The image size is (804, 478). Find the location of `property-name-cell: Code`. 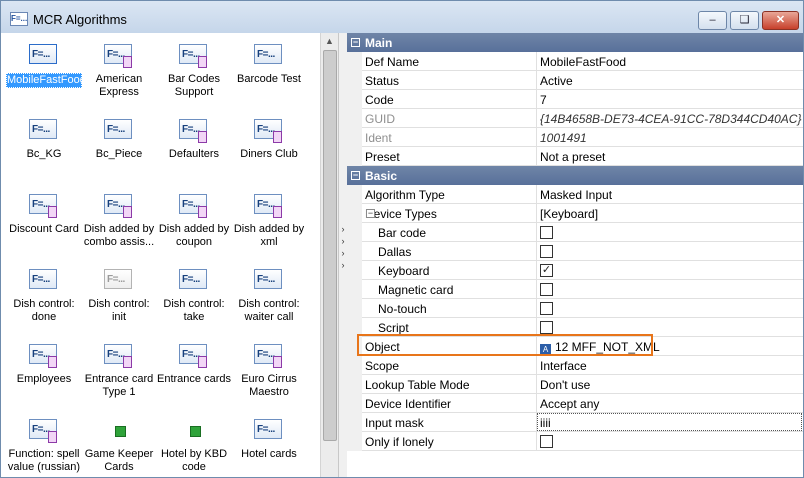

property-name-cell: Code is located at coordinates (449, 99).